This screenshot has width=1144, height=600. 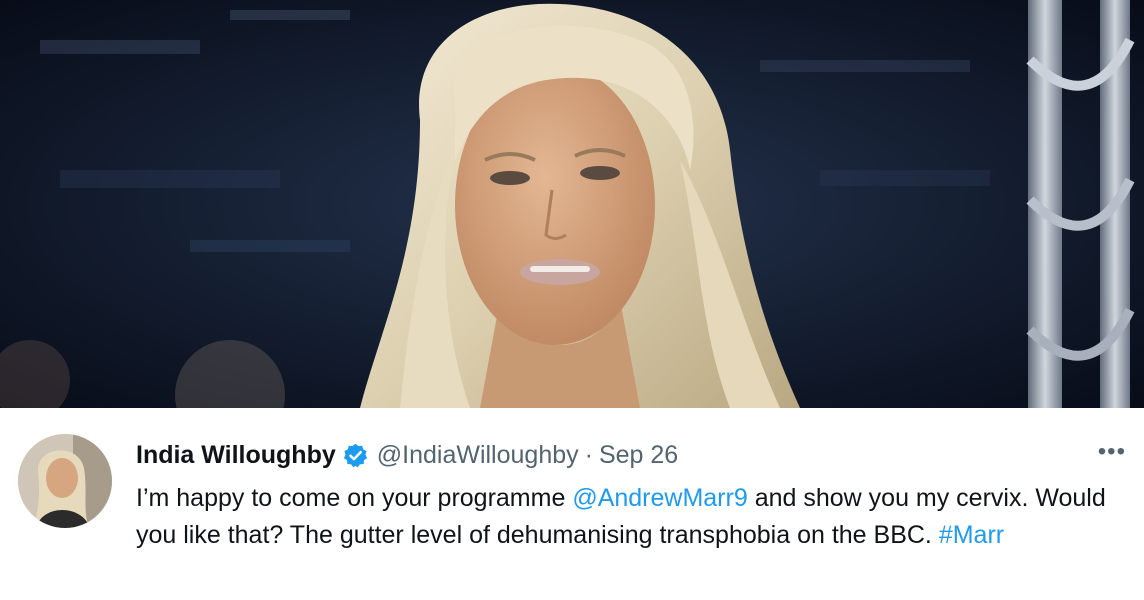 I want to click on more-horizontal-icon: •••, so click(x=1112, y=452).